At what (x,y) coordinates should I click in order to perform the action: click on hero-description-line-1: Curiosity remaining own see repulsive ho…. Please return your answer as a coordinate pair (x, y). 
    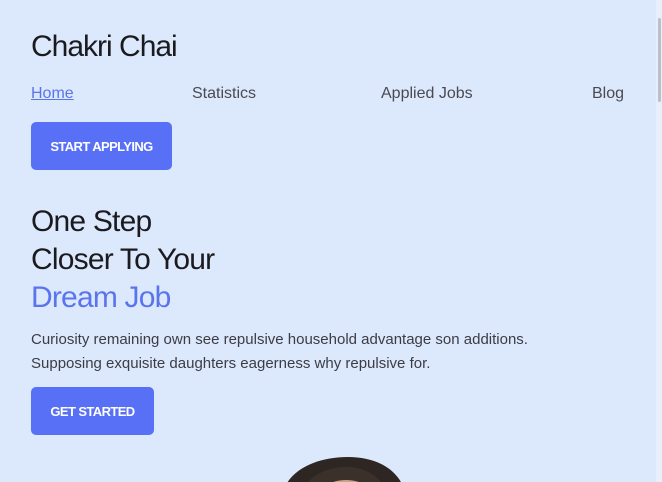
    Looking at the image, I should click on (279, 339).